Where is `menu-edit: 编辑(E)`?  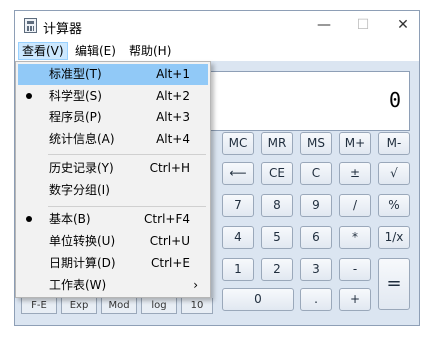 menu-edit: 编辑(E) is located at coordinates (95, 51).